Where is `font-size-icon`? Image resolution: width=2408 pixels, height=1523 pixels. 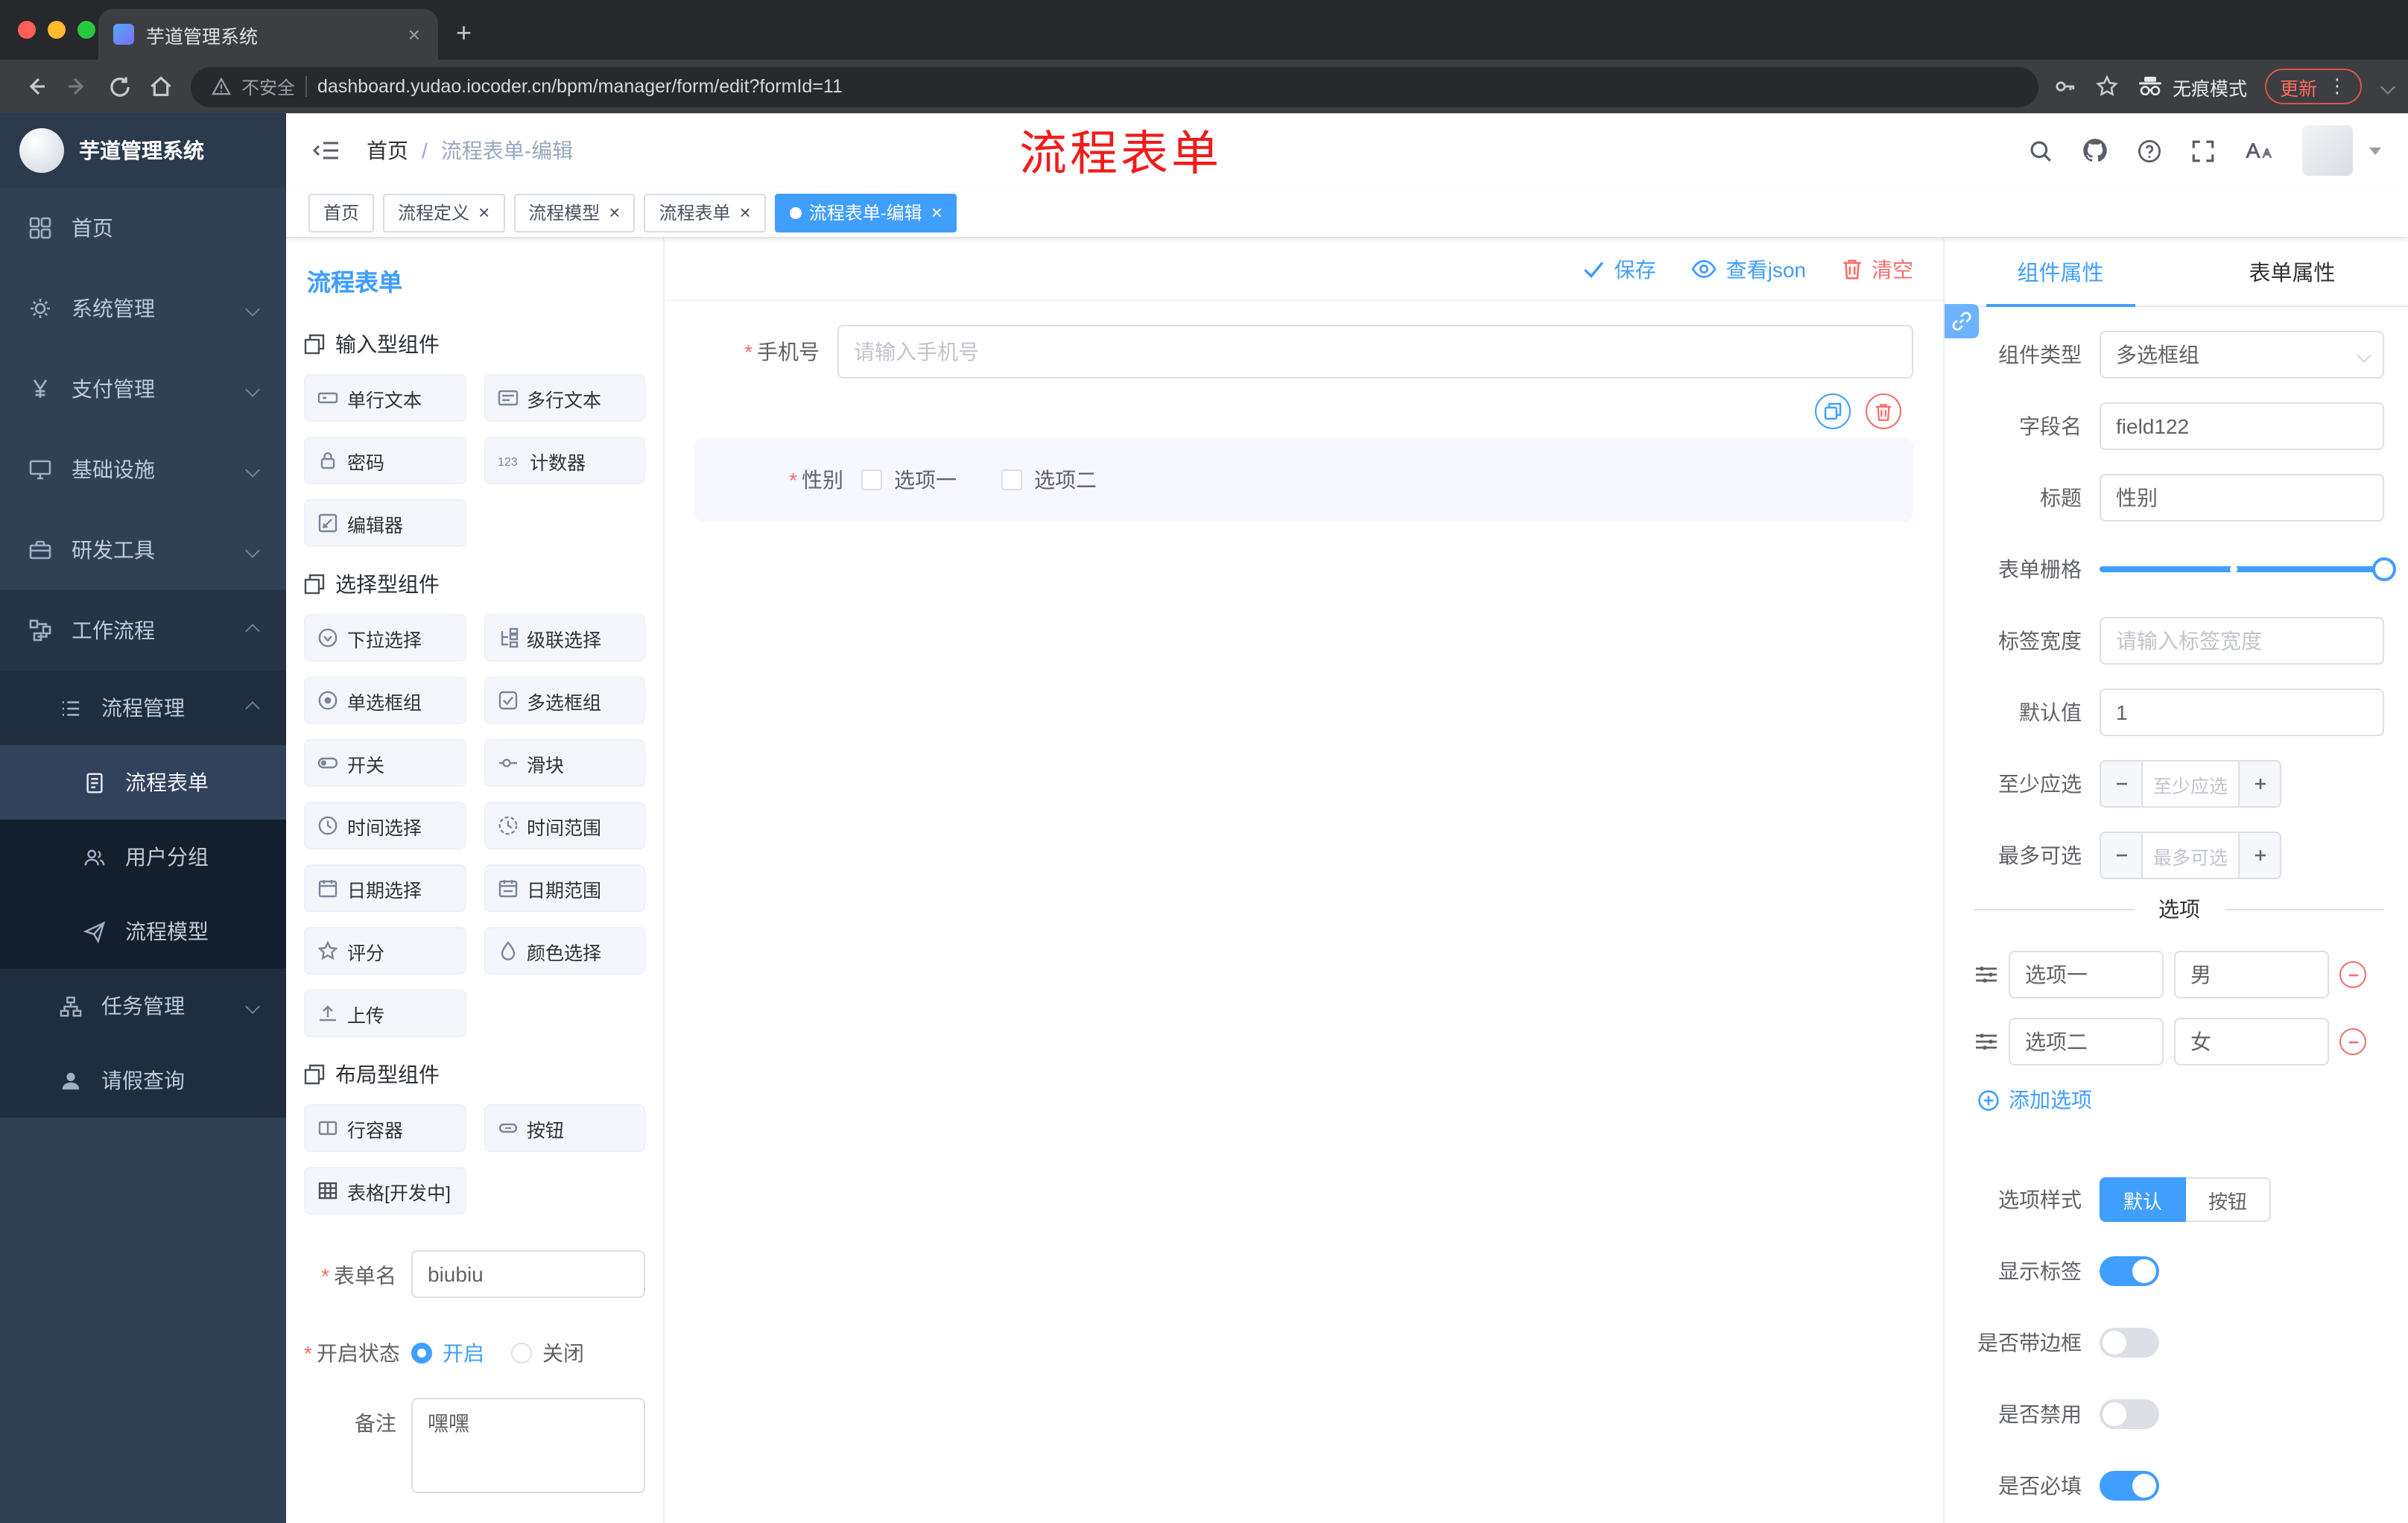 font-size-icon is located at coordinates (2259, 151).